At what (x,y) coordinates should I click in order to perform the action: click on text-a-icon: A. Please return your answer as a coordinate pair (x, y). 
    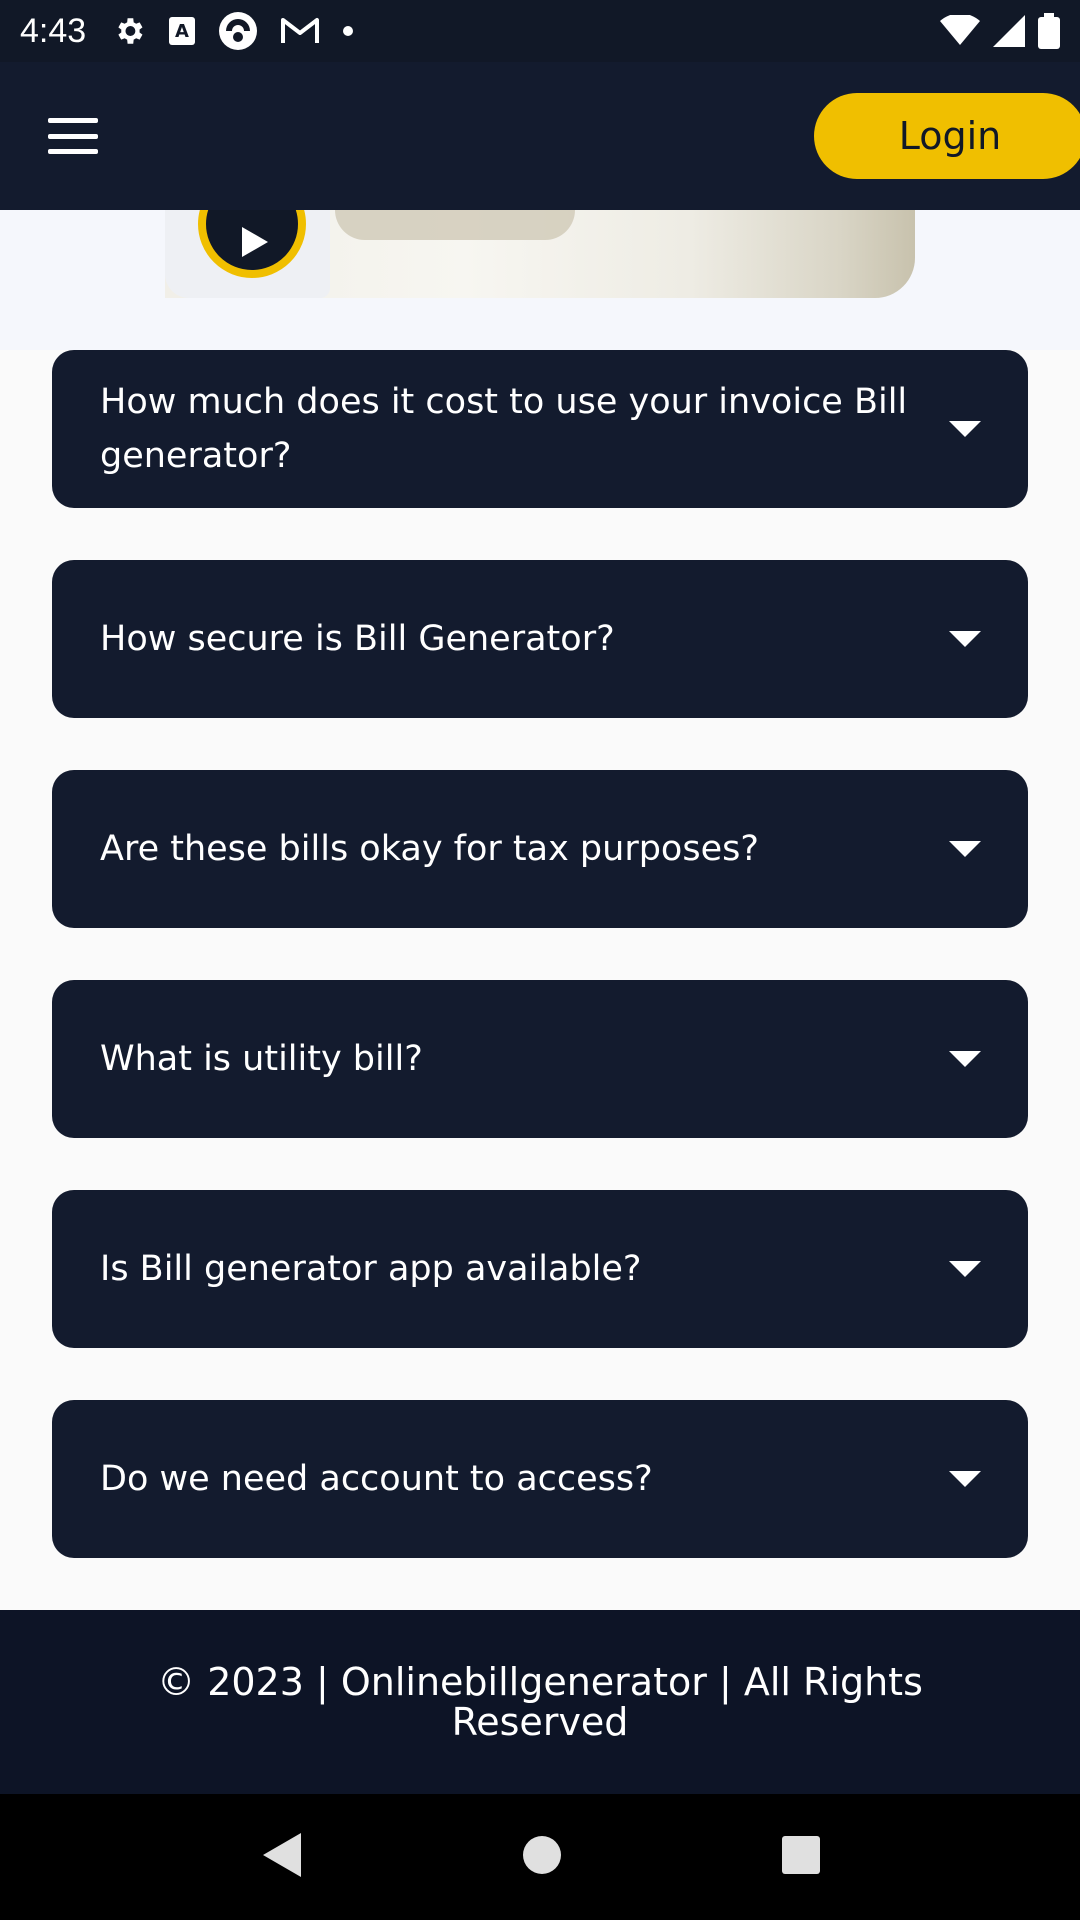
    Looking at the image, I should click on (182, 31).